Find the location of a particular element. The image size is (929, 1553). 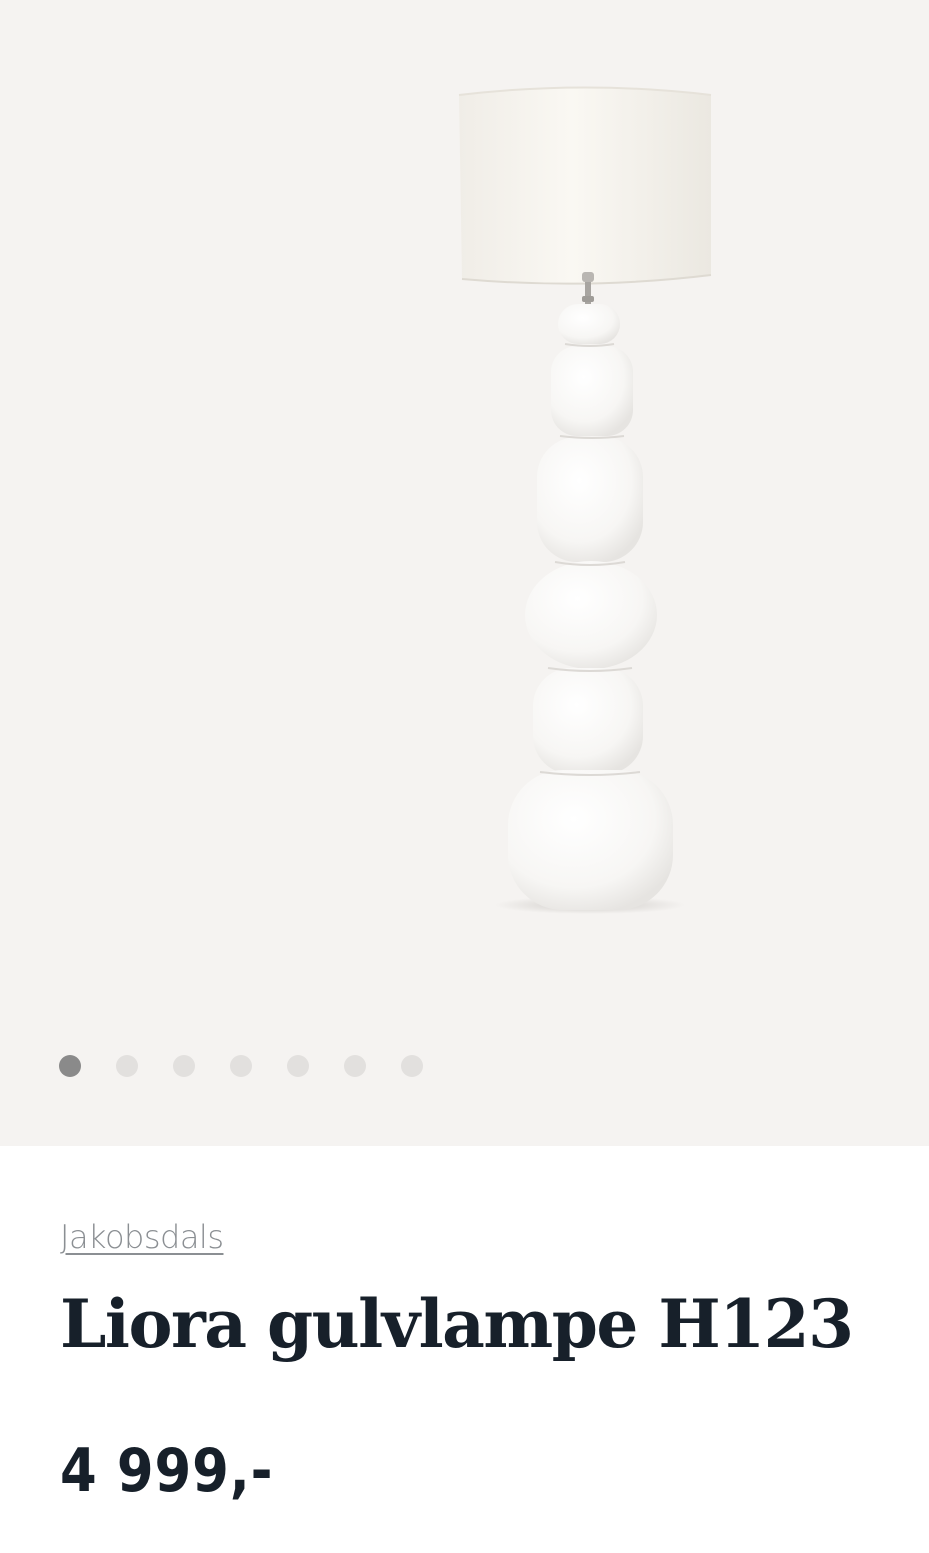

product-title: Liora gulvlampe H123 is located at coordinates (457, 1324).